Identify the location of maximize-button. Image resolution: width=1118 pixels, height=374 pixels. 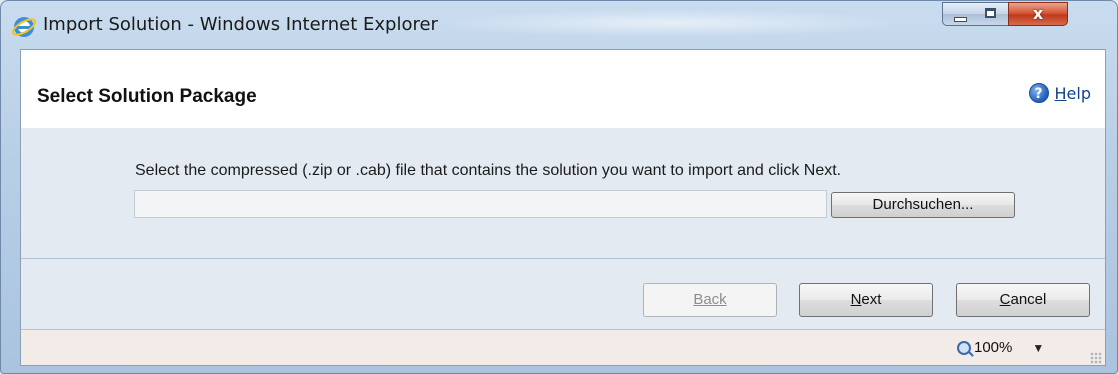
(992, 14).